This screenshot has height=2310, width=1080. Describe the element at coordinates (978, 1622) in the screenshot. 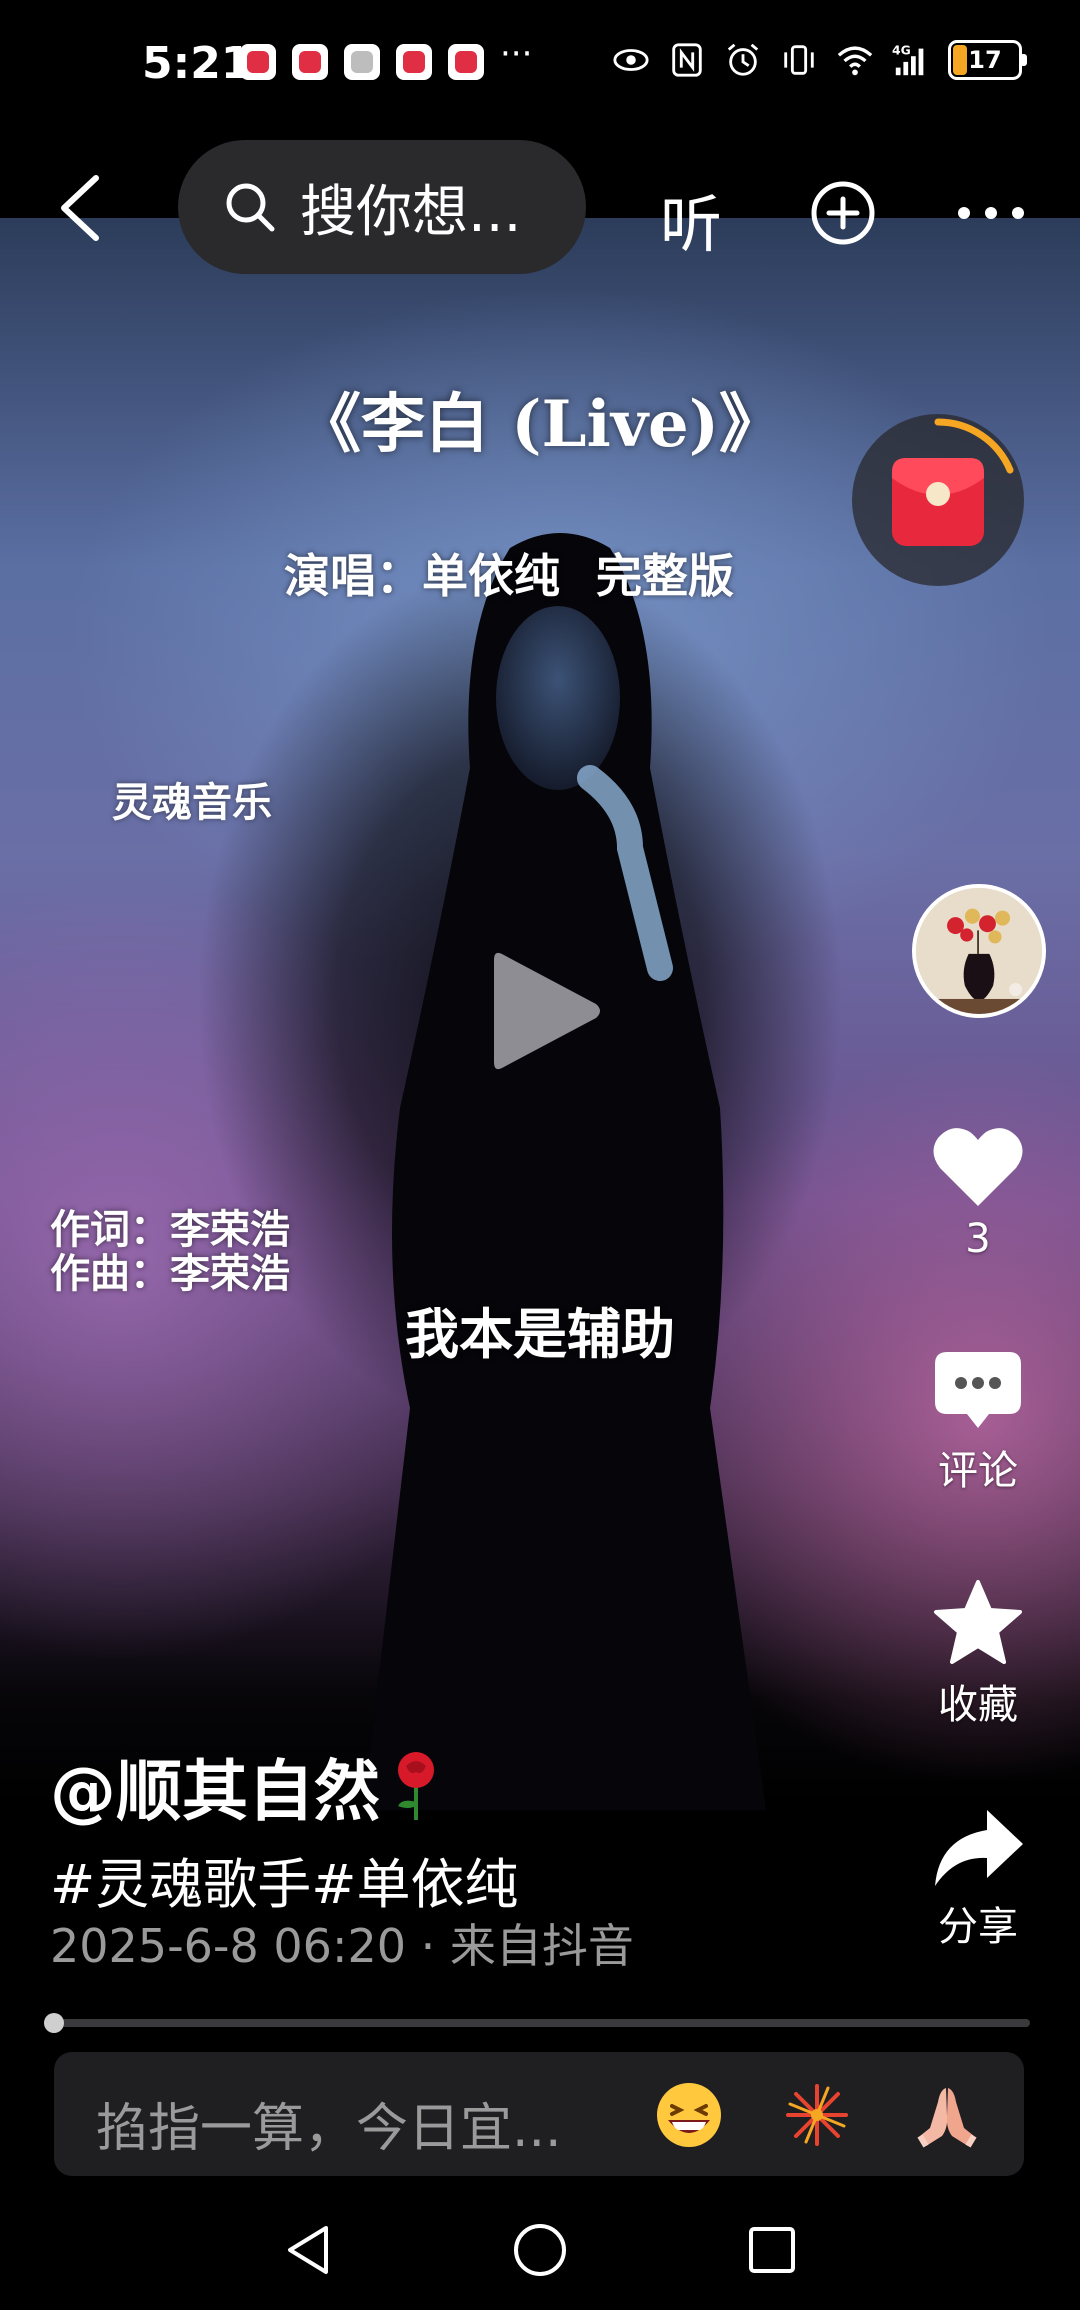

I see `star-icon` at that location.